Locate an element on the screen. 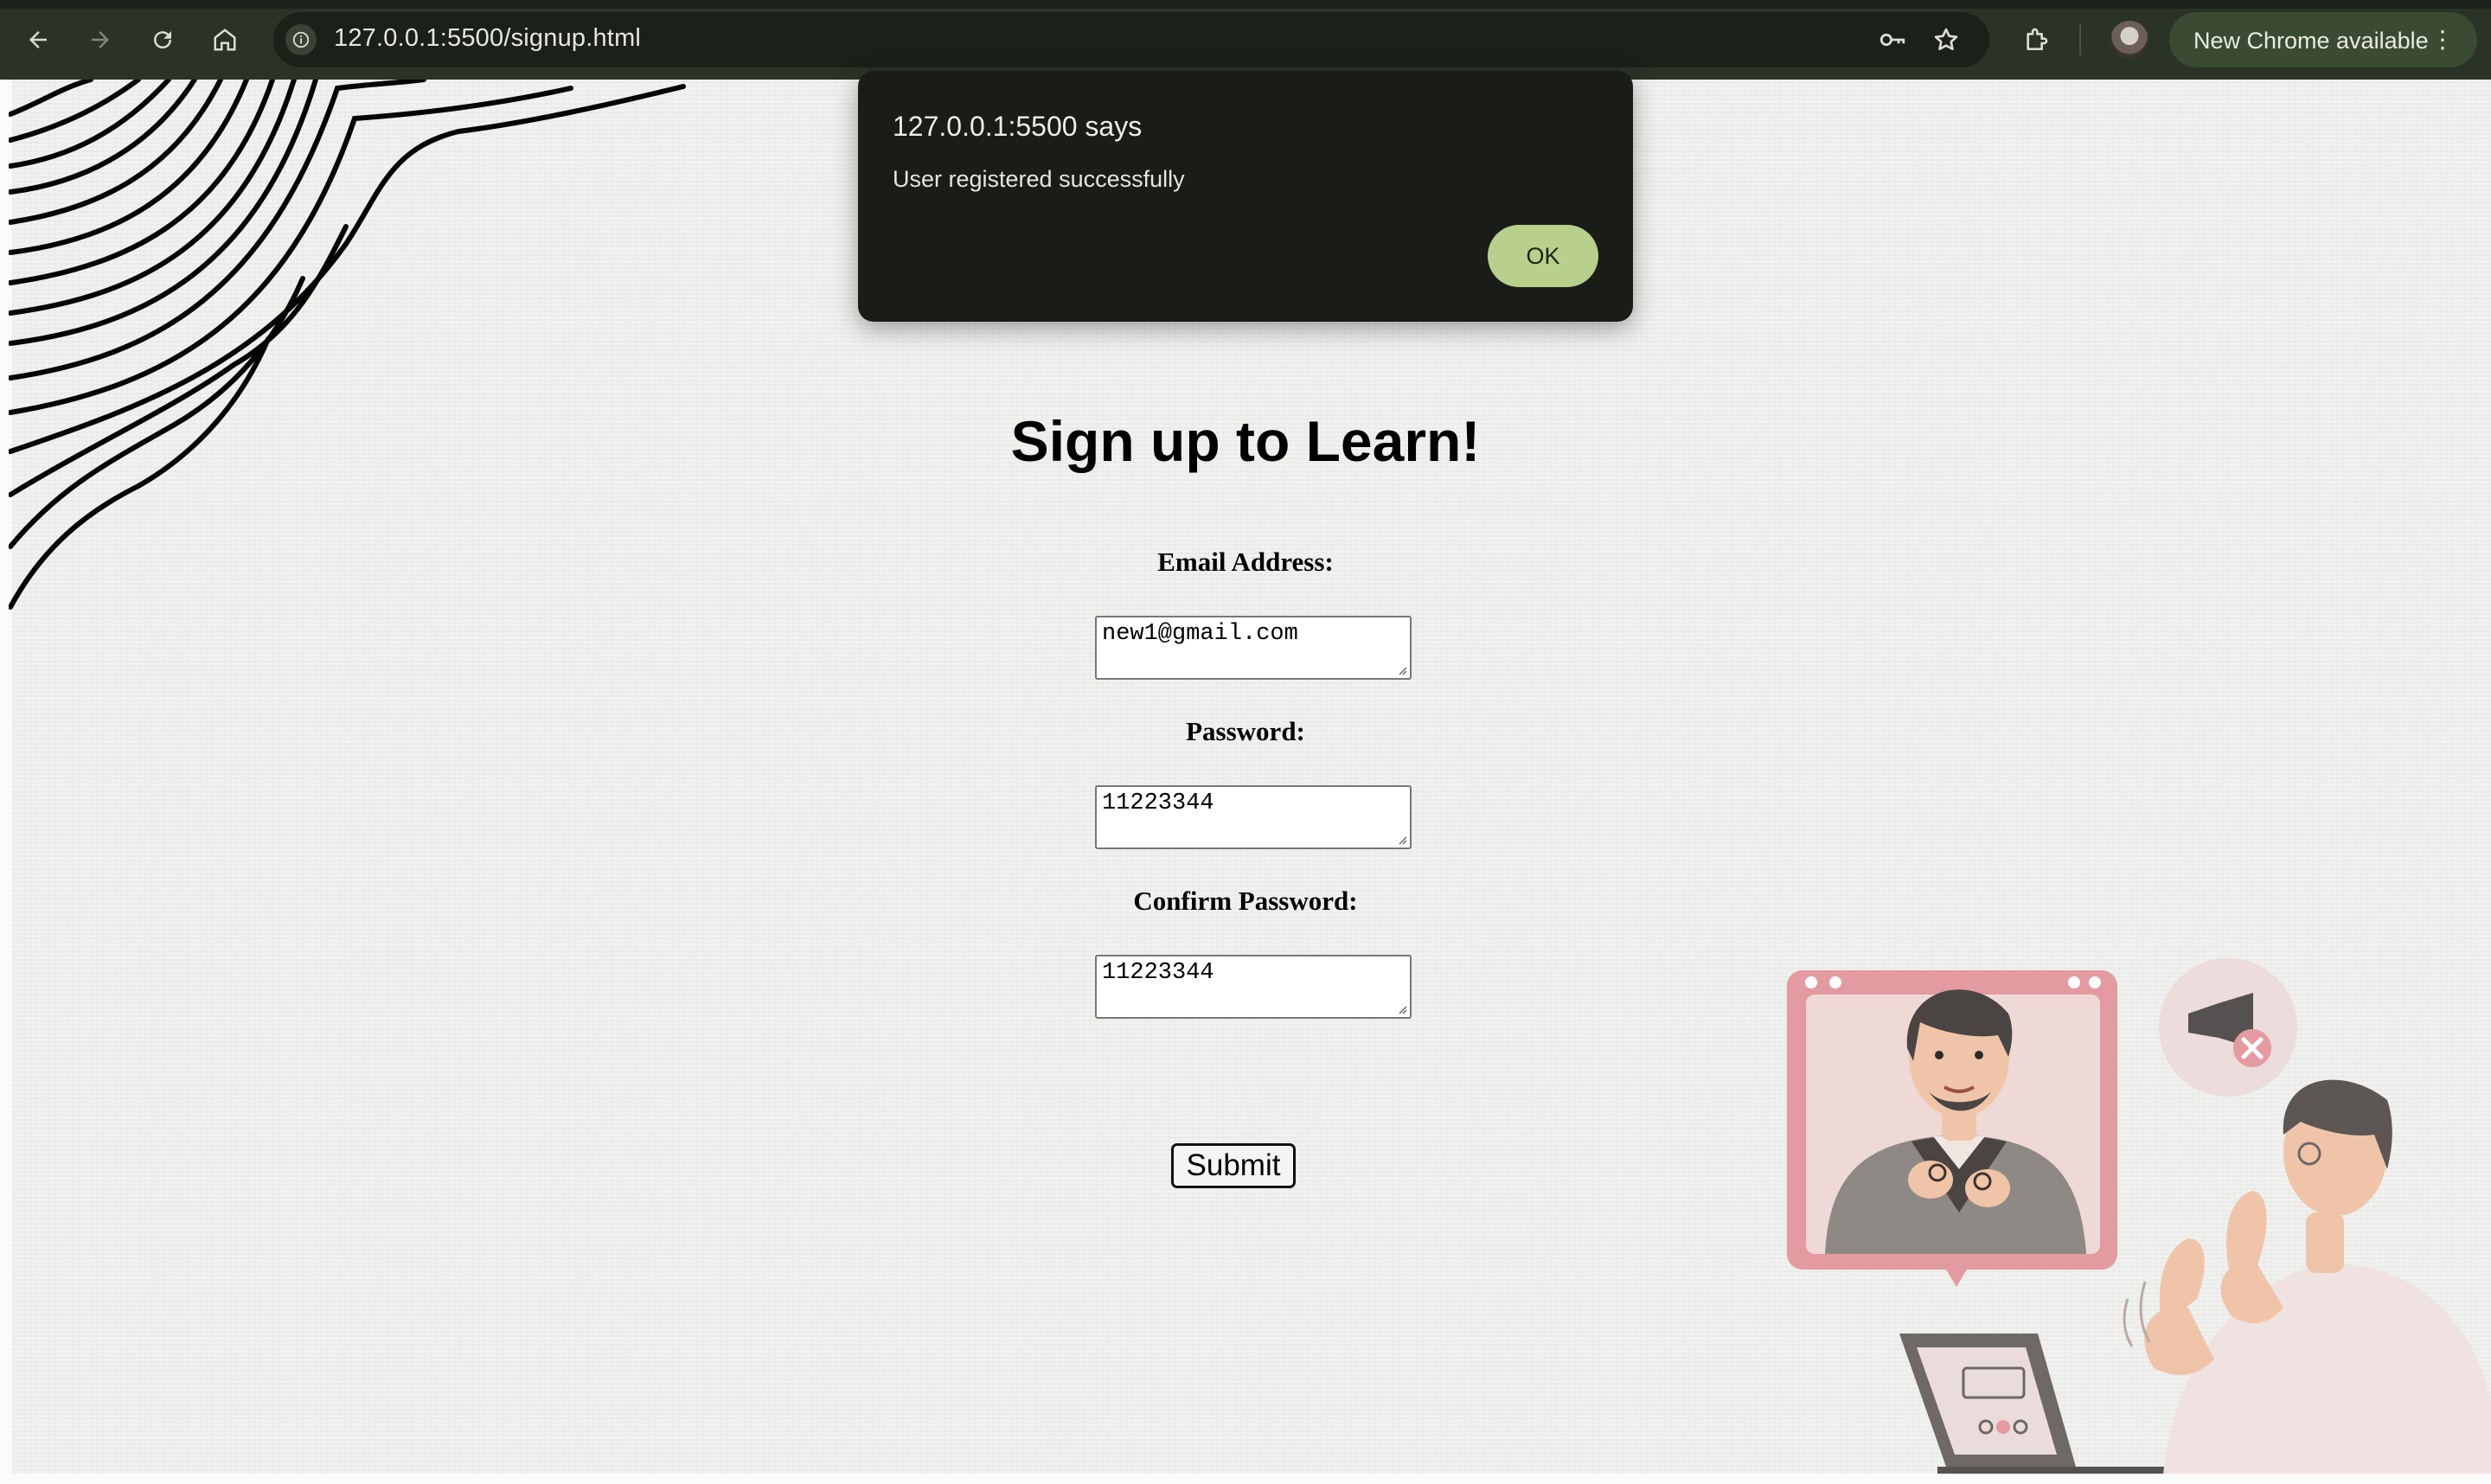  url-text: 127.0.0.1:5500/signup.html is located at coordinates (487, 38).